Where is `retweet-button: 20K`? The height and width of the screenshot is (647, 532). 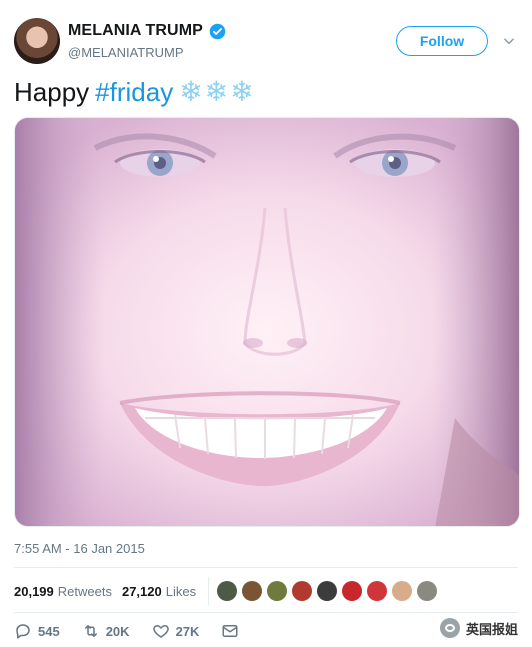 retweet-button: 20K is located at coordinates (106, 631).